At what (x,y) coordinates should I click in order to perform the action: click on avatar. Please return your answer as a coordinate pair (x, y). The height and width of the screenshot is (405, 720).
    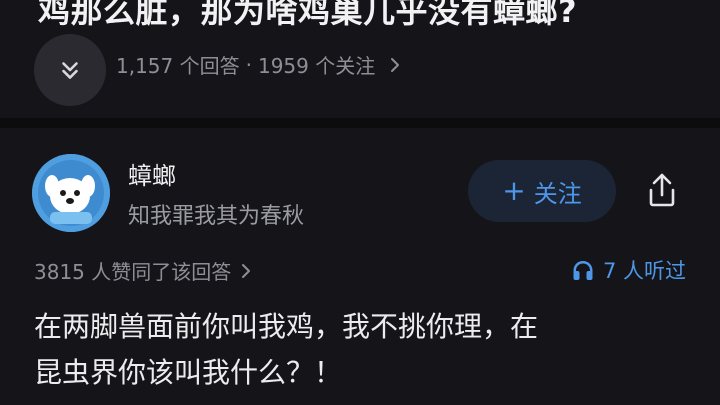
    Looking at the image, I should click on (71, 193).